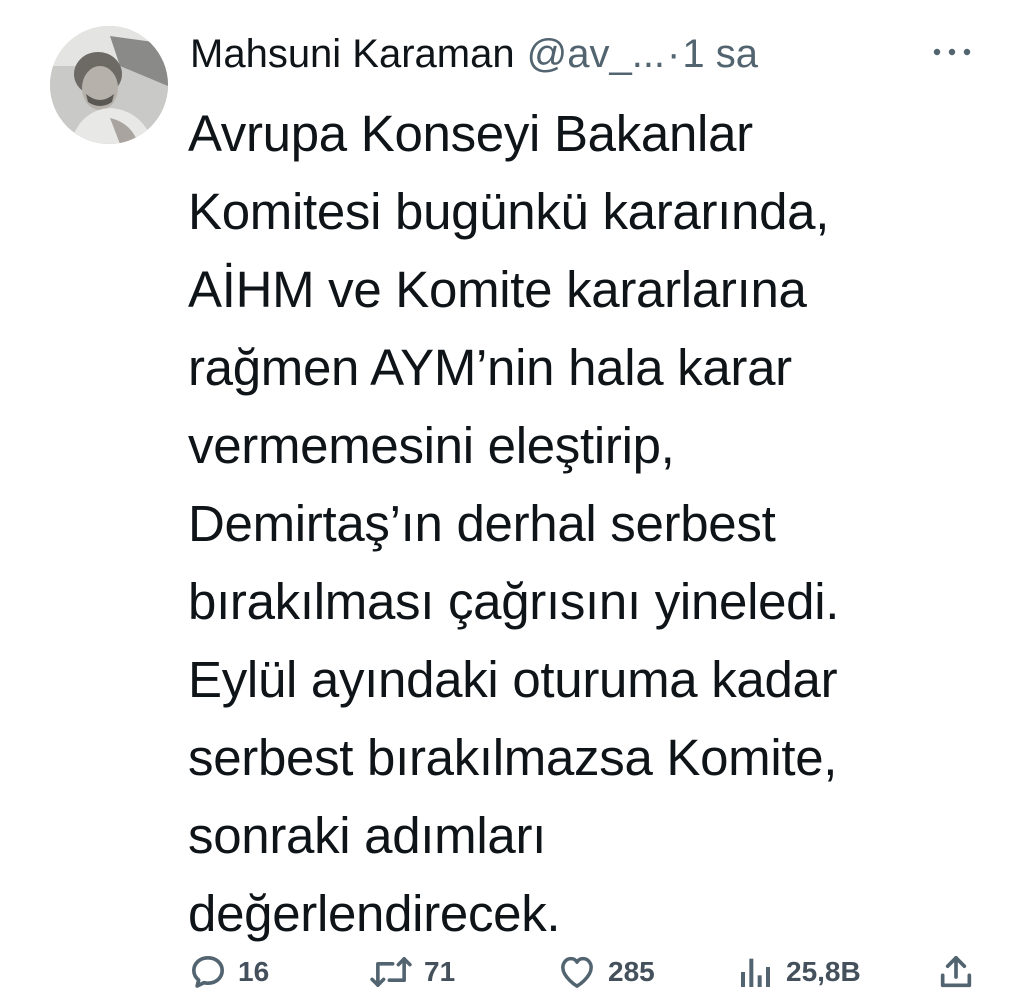 This screenshot has height=1003, width=1024. I want to click on tweet-timestamp: 1 sa, so click(720, 54).